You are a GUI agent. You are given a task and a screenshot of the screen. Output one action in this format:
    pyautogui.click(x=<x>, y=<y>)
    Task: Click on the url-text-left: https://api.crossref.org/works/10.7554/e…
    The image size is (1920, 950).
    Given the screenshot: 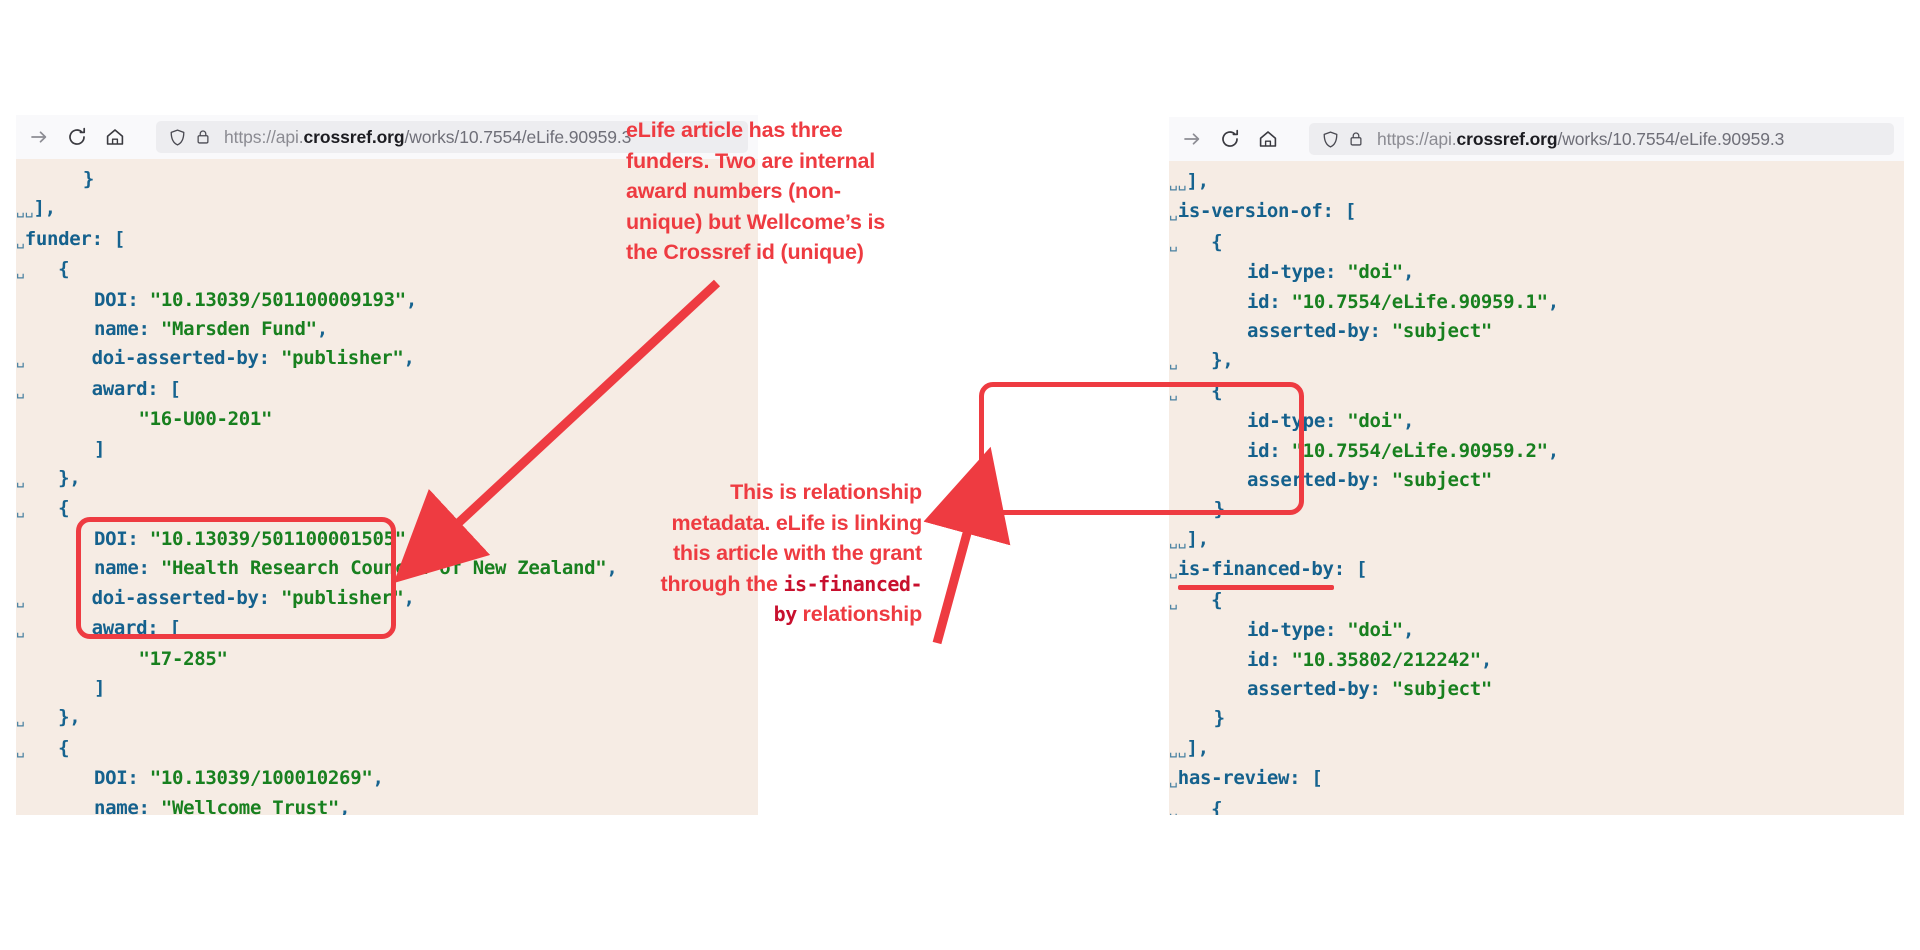 What is the action you would take?
    pyautogui.click(x=428, y=136)
    